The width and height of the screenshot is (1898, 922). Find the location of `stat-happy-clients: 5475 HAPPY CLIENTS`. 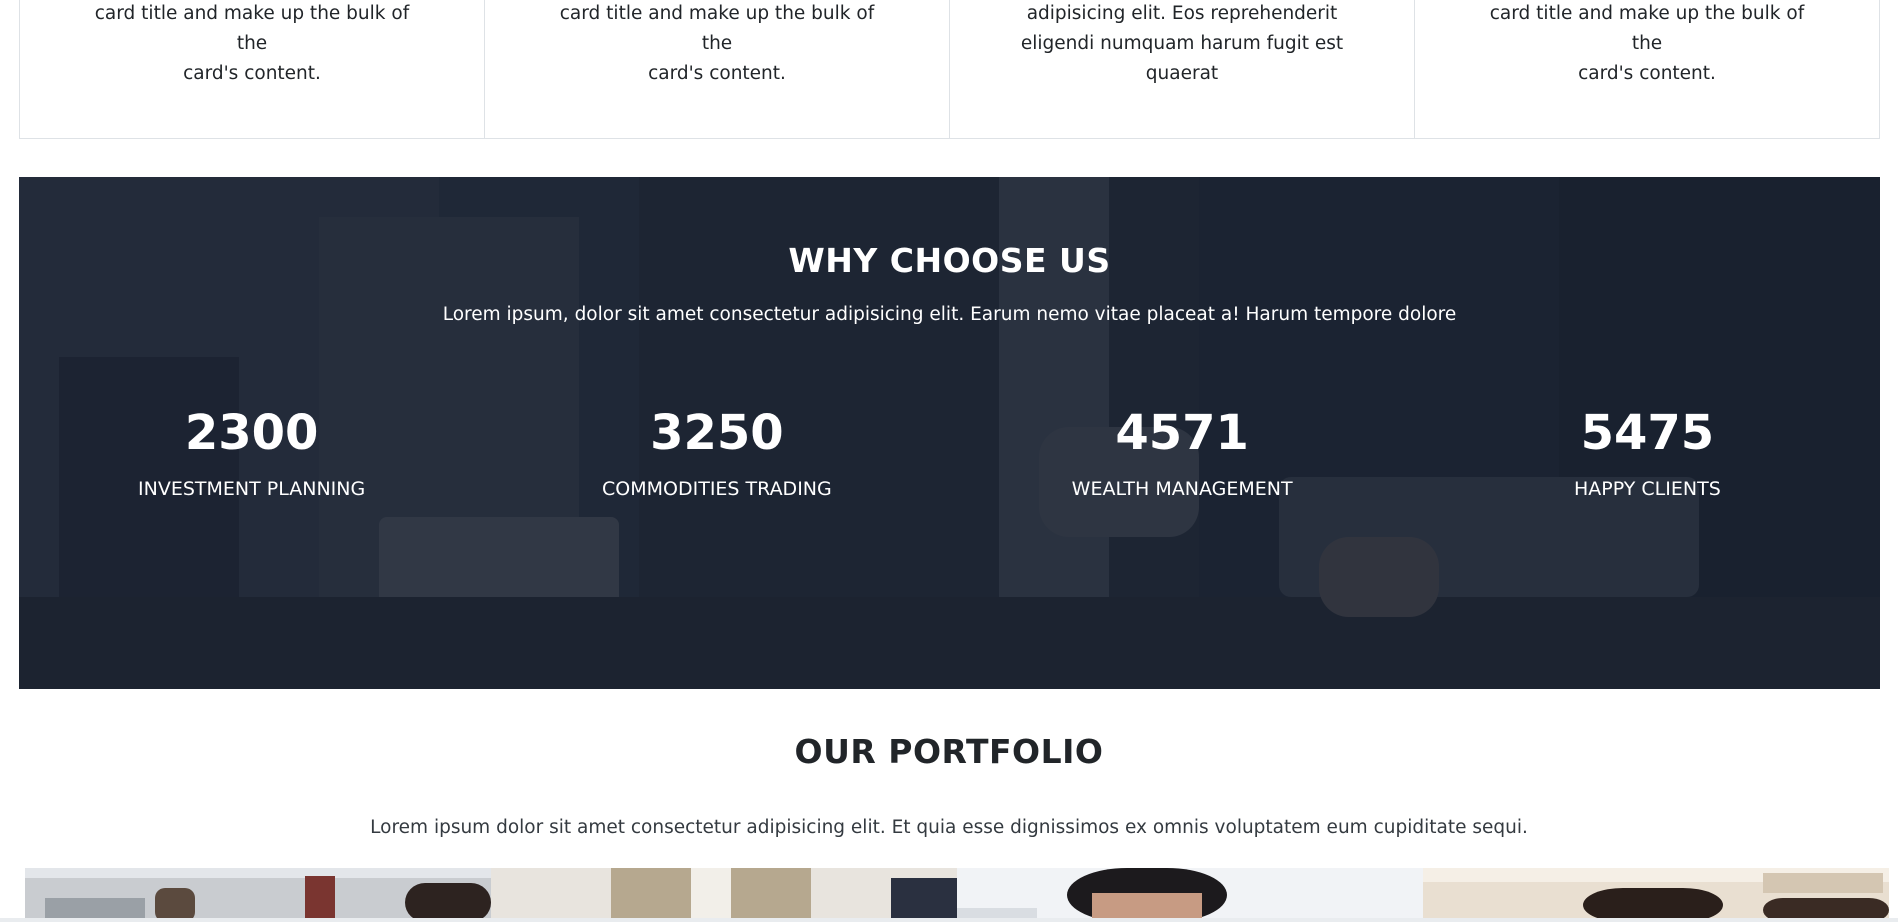

stat-happy-clients: 5475 HAPPY CLIENTS is located at coordinates (1647, 450).